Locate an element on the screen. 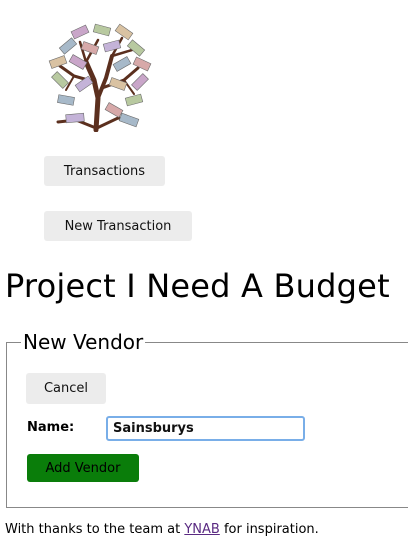 The width and height of the screenshot is (410, 557). new-vendor-legend: New Vendor is located at coordinates (83, 342).